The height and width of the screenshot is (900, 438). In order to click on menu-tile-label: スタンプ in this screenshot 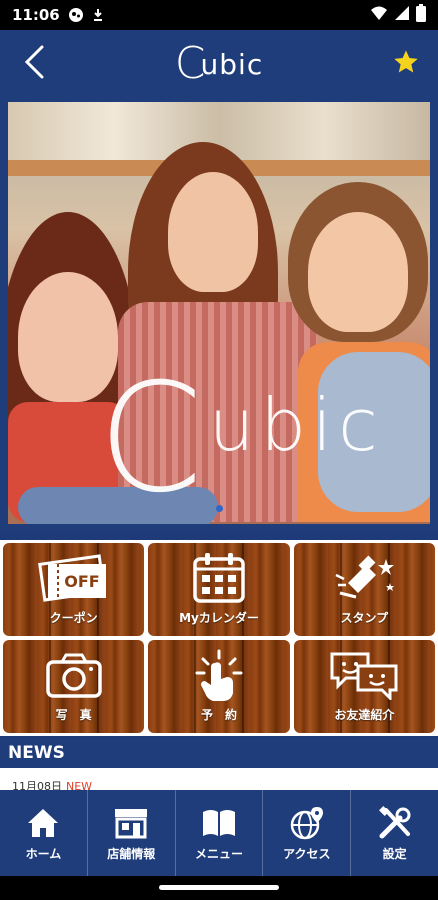, I will do `click(364, 618)`.